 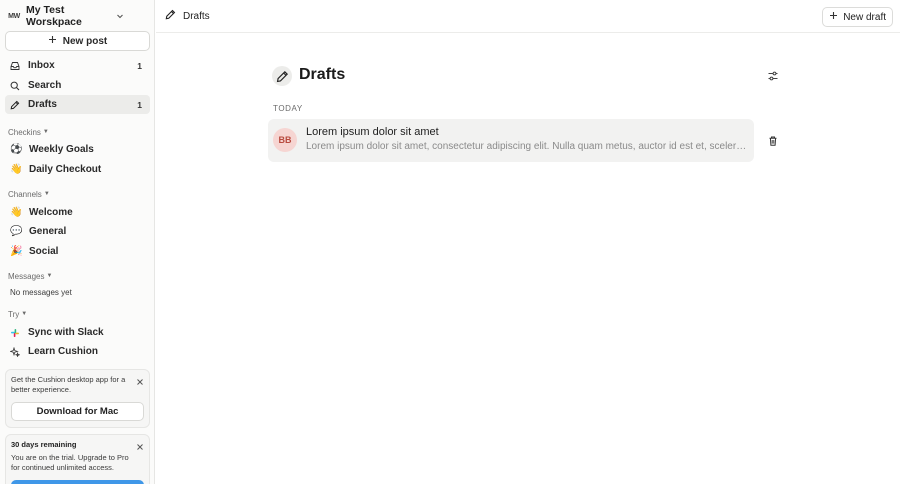 What do you see at coordinates (77, 104) in the screenshot?
I see `sidebar-item-drafts: Drafts 1` at bounding box center [77, 104].